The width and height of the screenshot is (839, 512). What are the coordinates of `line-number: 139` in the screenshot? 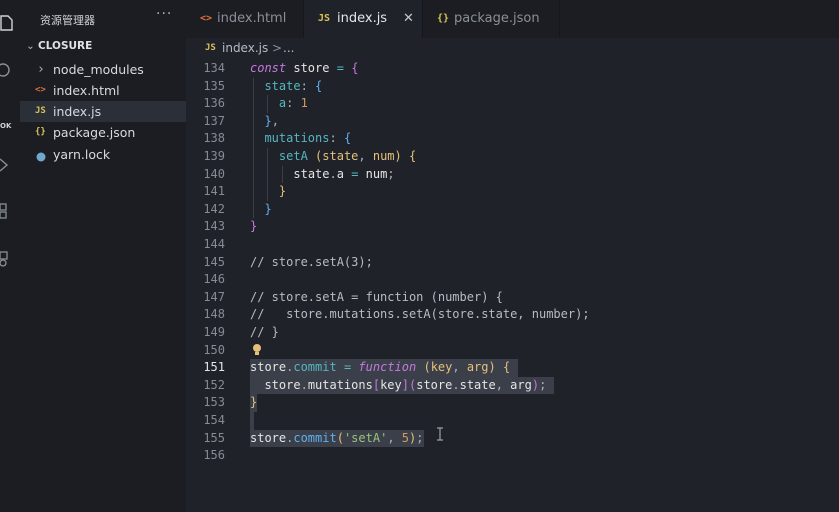 It's located at (214, 156).